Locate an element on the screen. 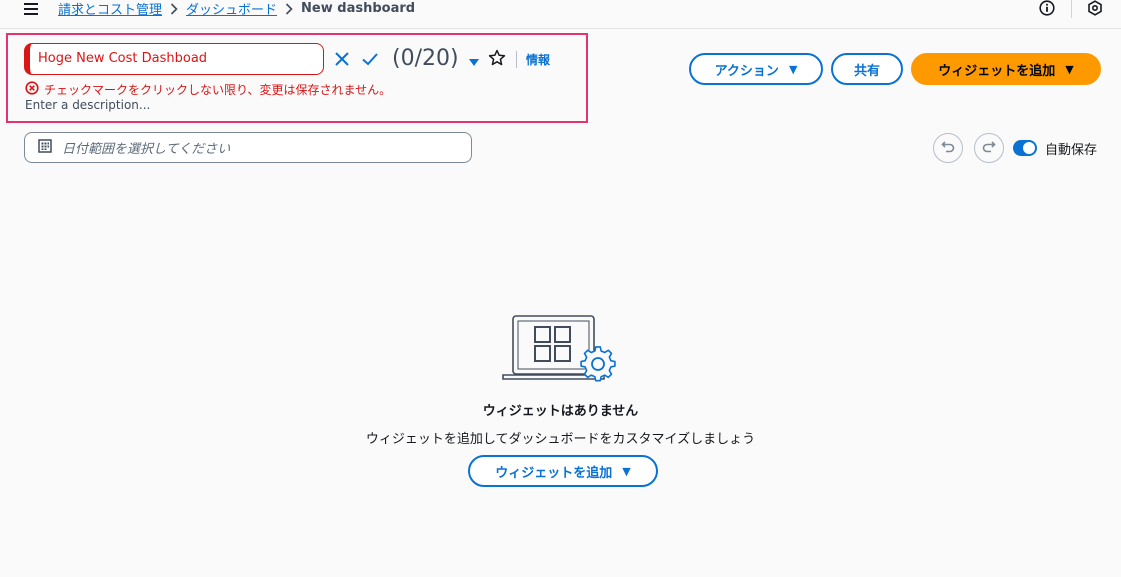  breadcrumb-current: New dashboard is located at coordinates (358, 8).